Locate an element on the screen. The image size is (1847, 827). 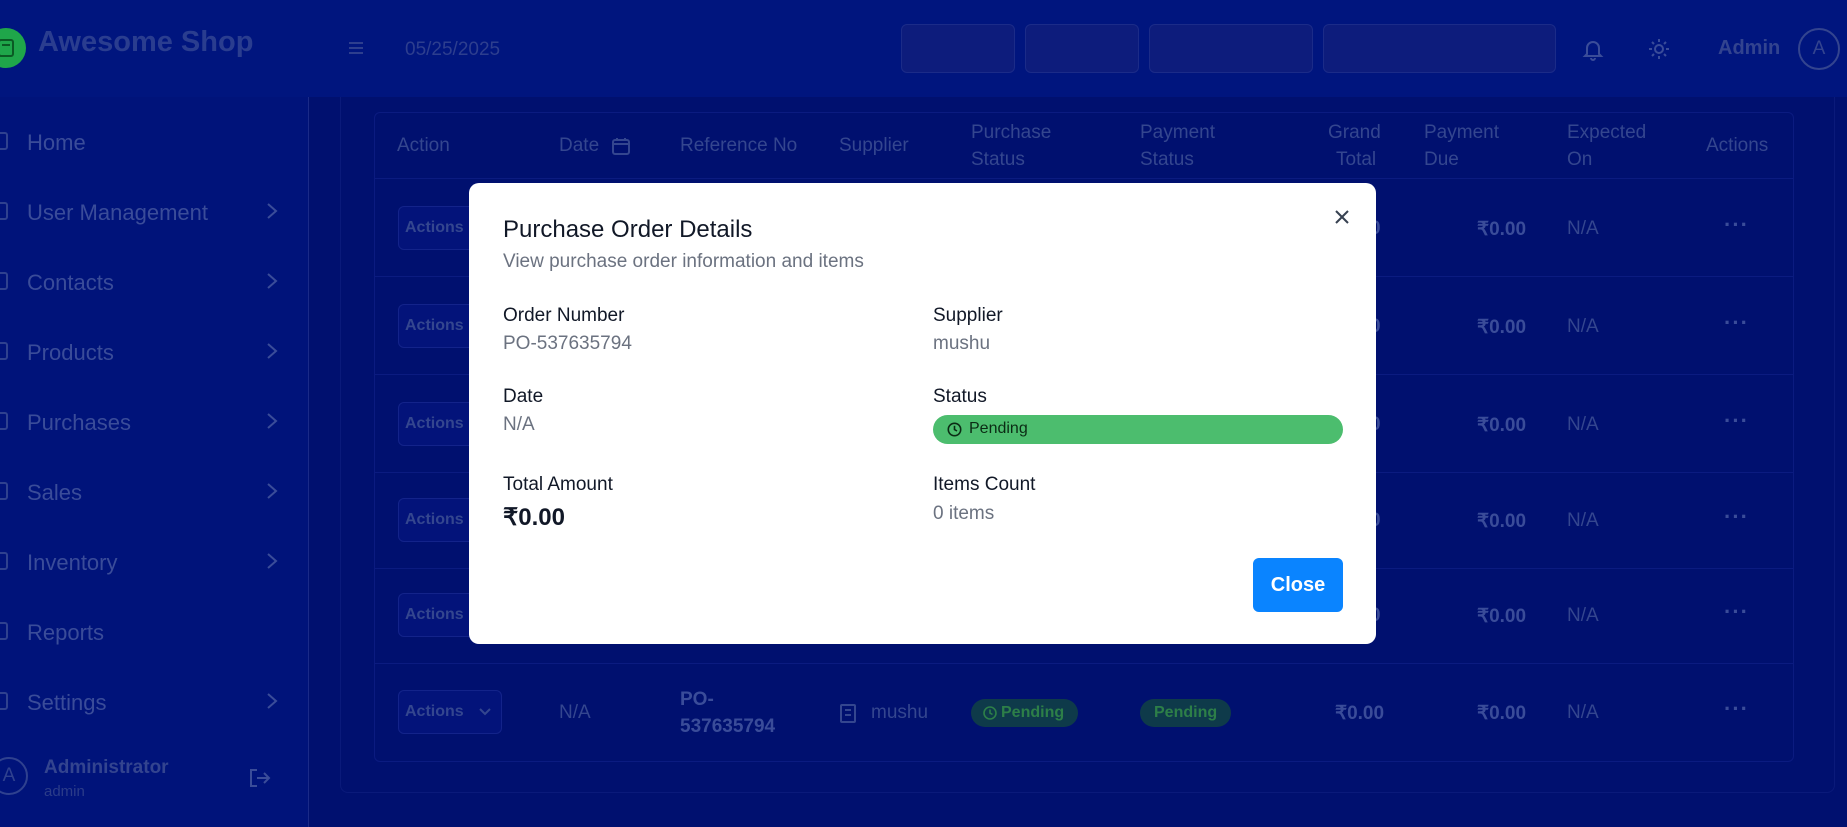
calendar-icon is located at coordinates (621, 146).